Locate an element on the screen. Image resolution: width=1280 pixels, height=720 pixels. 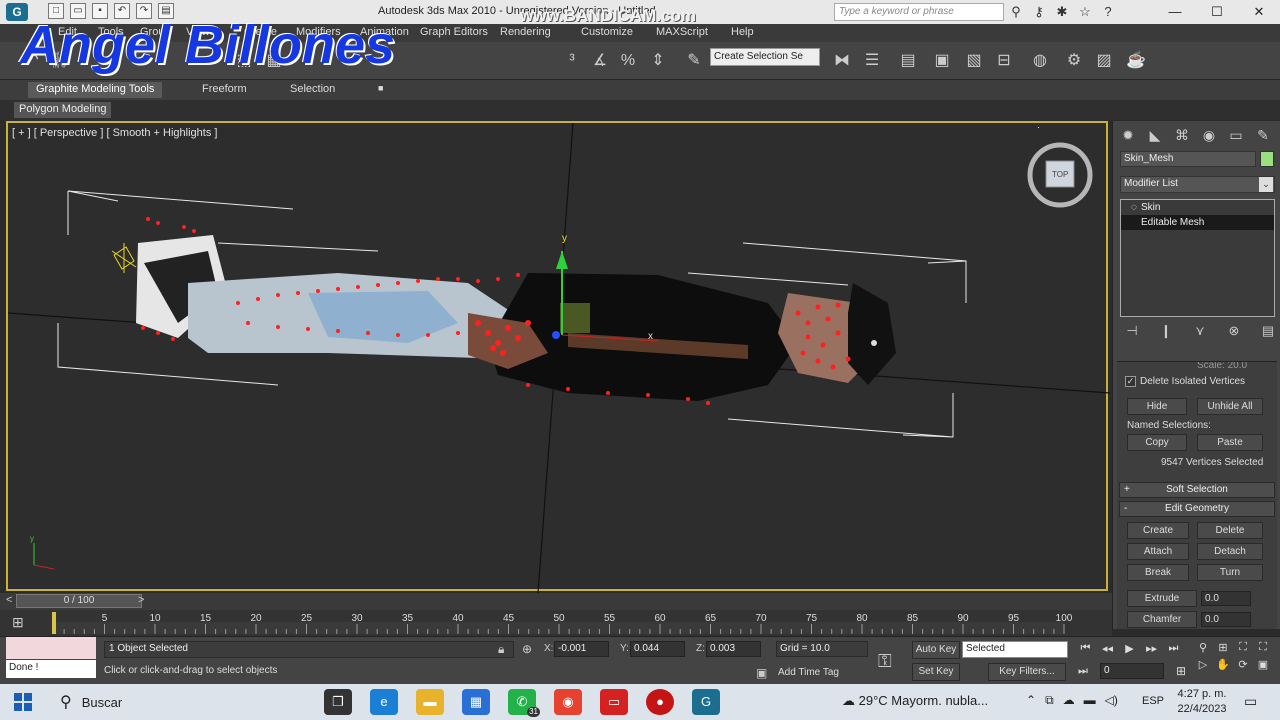
current-frame-marker is located at coordinates (54, 623).